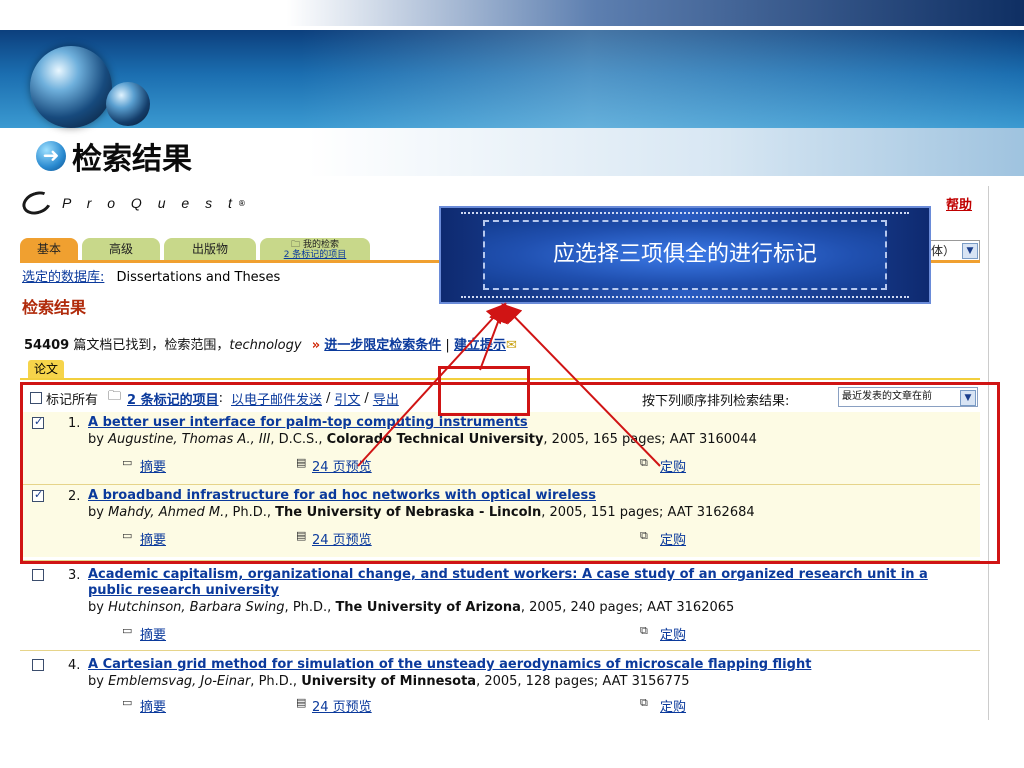  What do you see at coordinates (132, 159) in the screenshot?
I see `slide-title-text: 检索结果` at bounding box center [132, 159].